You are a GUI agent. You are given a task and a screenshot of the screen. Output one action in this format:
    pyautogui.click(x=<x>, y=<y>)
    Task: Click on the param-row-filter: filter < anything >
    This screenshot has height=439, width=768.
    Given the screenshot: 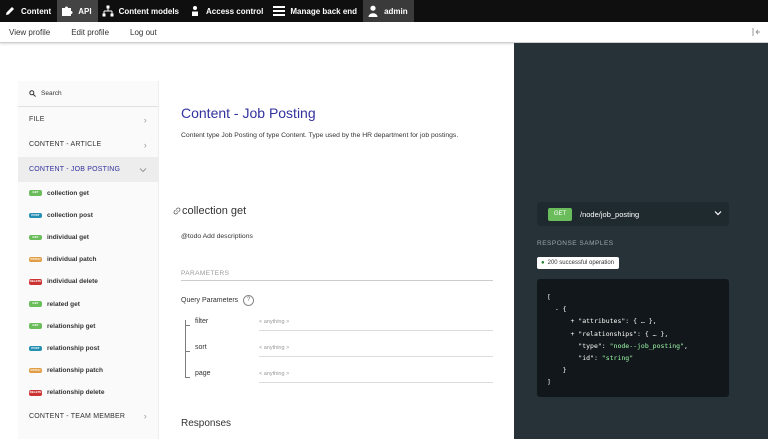 What is the action you would take?
    pyautogui.click(x=337, y=328)
    